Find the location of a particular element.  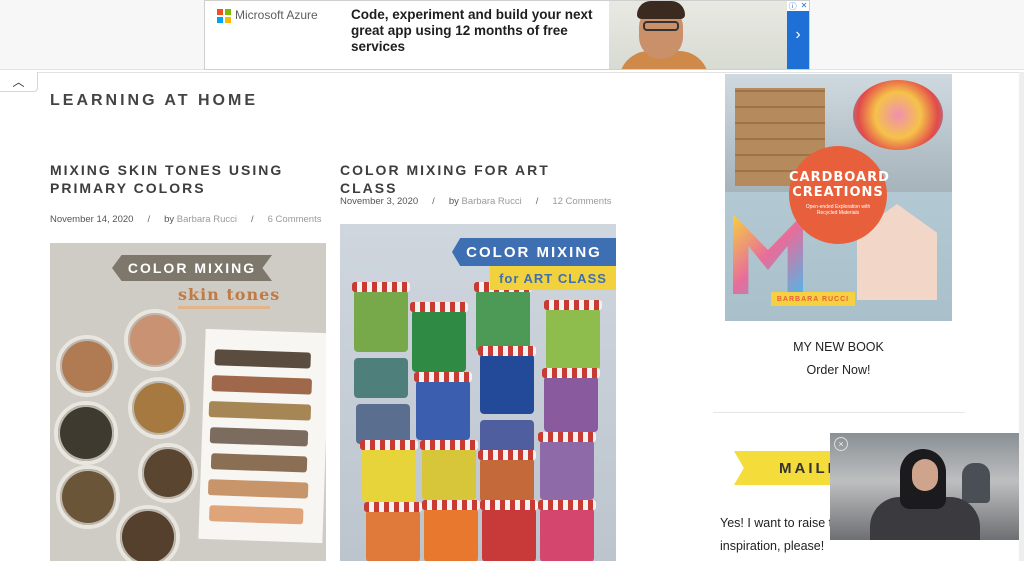

ad-info-icon: ⓘ is located at coordinates (793, 6).